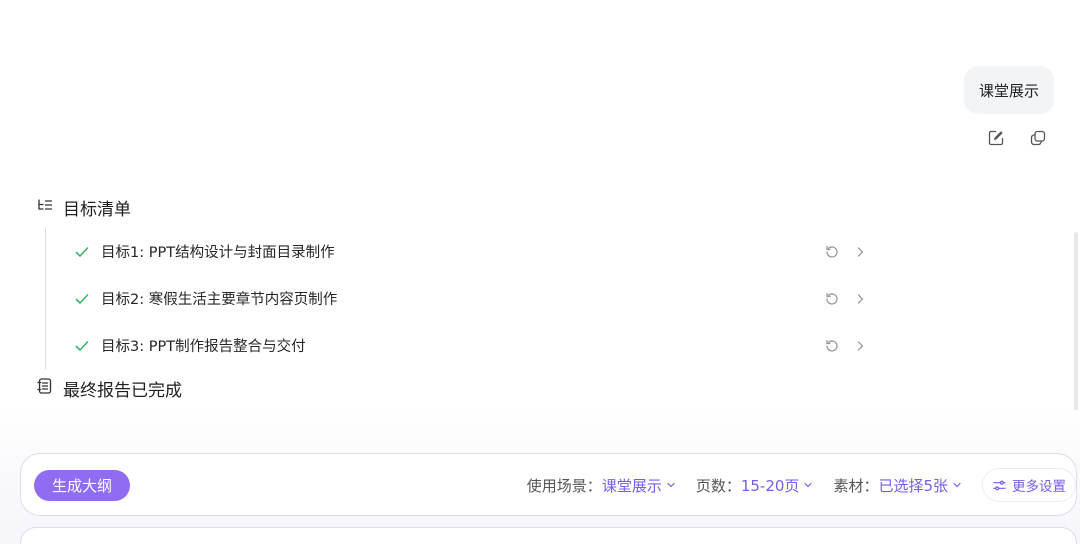  What do you see at coordinates (913, 485) in the screenshot?
I see `material-select: 已选择5张` at bounding box center [913, 485].